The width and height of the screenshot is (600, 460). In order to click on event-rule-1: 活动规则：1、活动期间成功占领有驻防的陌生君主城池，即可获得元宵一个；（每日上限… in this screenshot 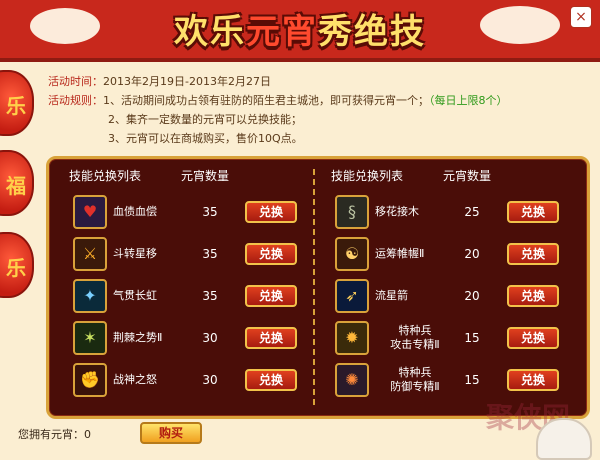, I will do `click(278, 100)`.